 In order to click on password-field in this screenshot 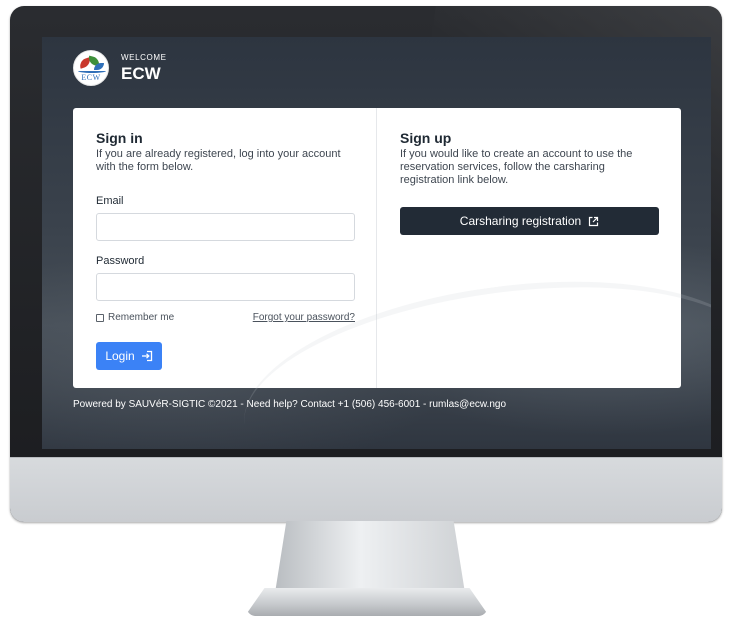, I will do `click(225, 287)`.